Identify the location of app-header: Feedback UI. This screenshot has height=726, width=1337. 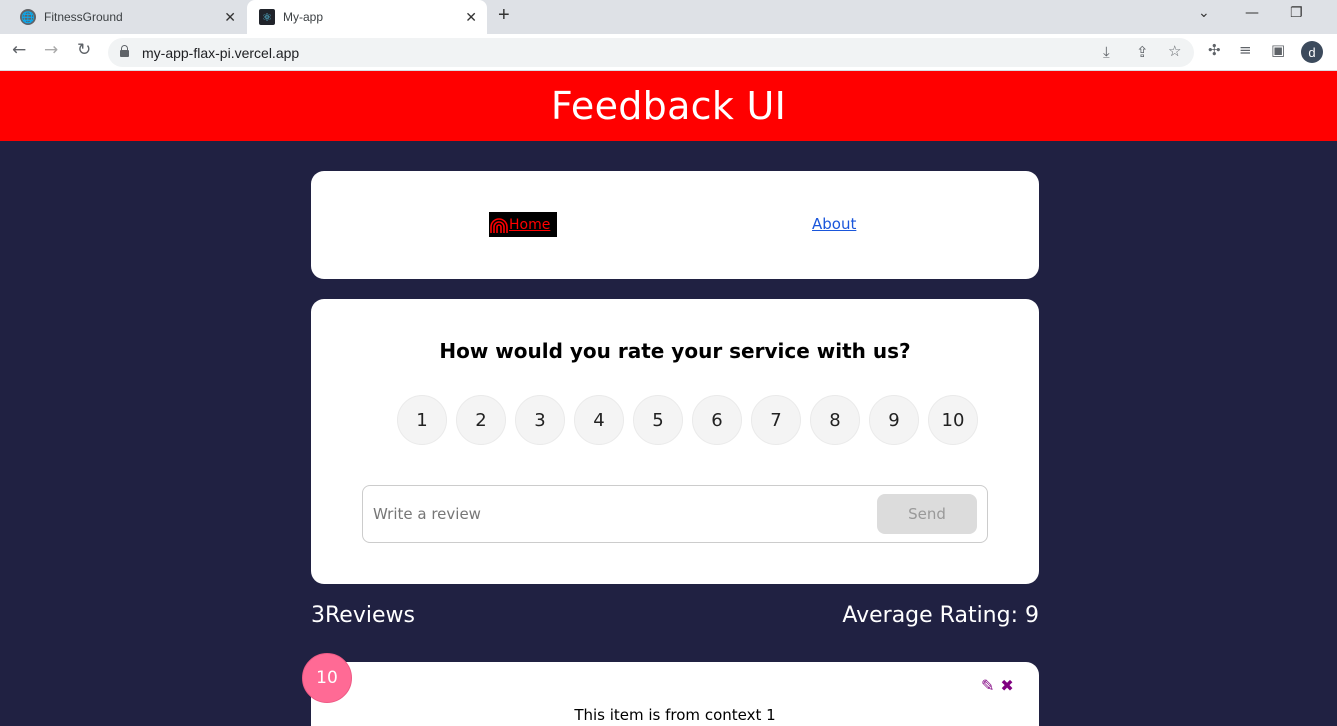
(668, 106).